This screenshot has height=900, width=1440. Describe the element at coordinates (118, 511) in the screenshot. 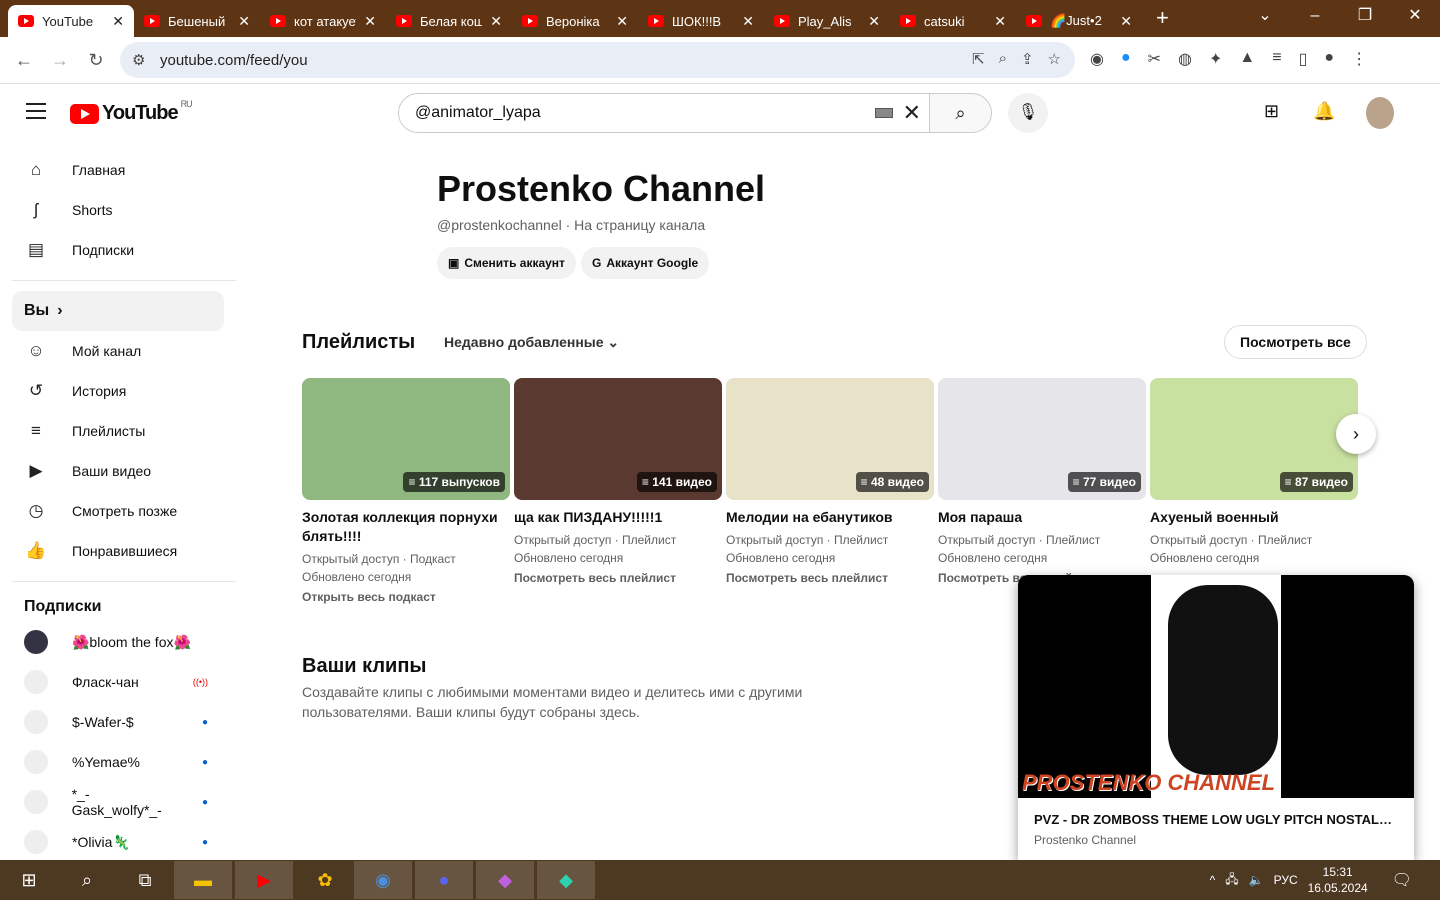

I see `sidebar-item: ◷ Смотреть позже` at that location.